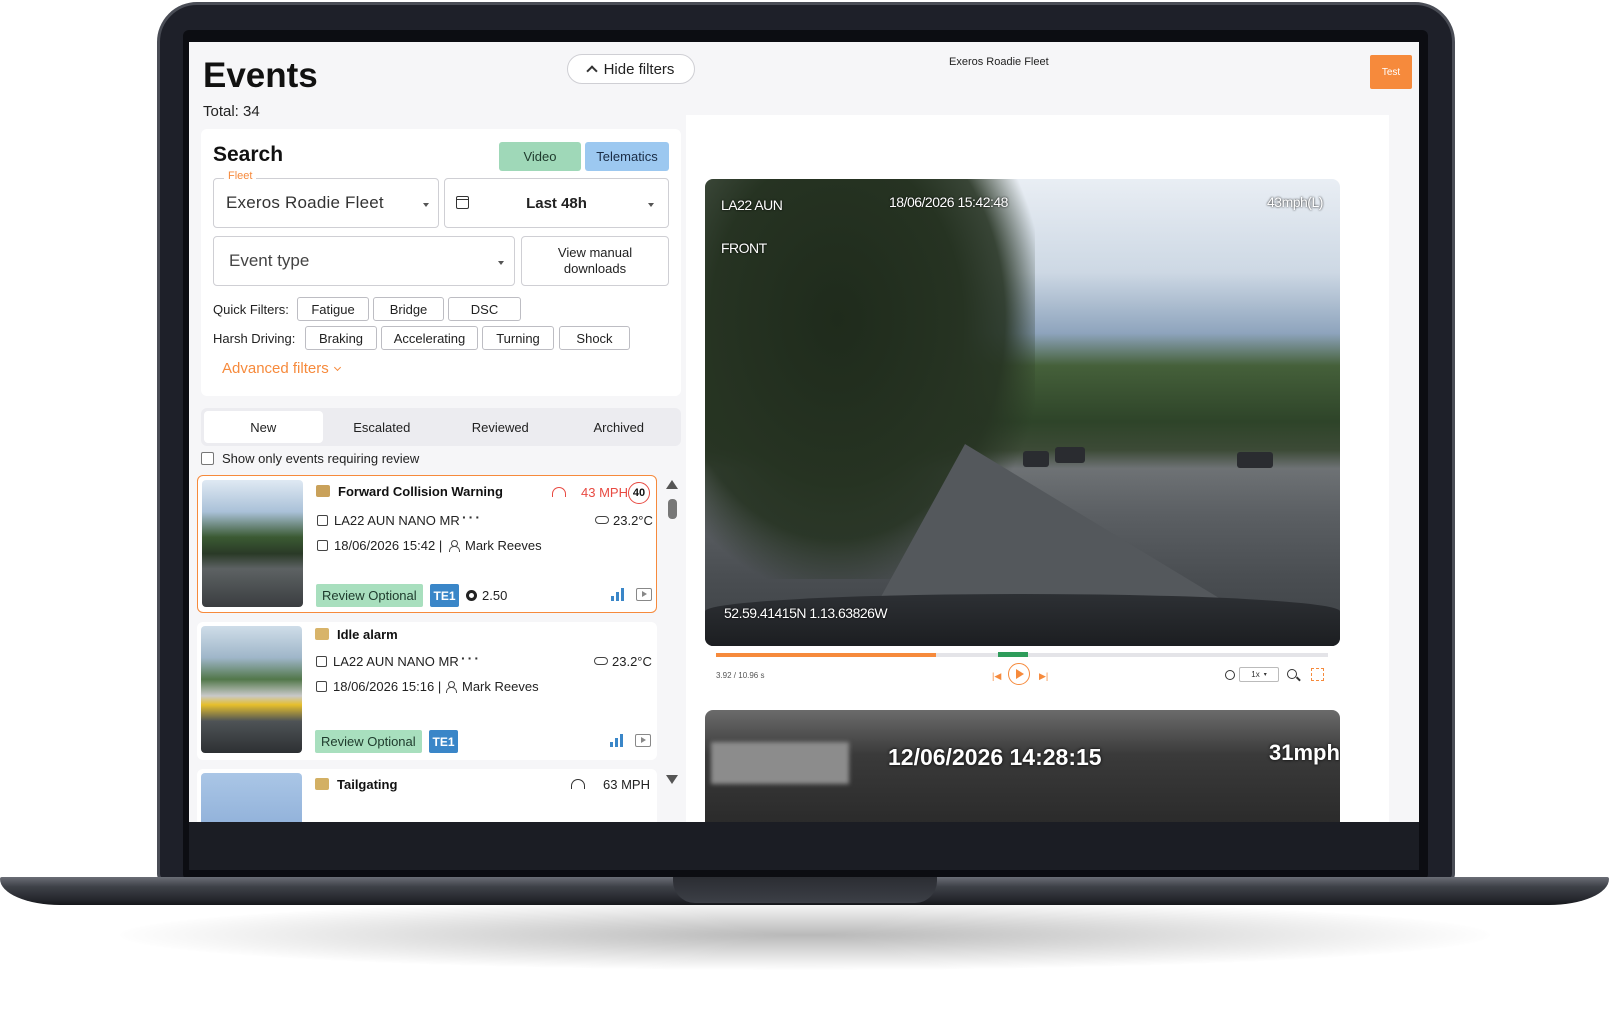 This screenshot has width=1609, height=1014. I want to click on tab-archived: Archived, so click(619, 427).